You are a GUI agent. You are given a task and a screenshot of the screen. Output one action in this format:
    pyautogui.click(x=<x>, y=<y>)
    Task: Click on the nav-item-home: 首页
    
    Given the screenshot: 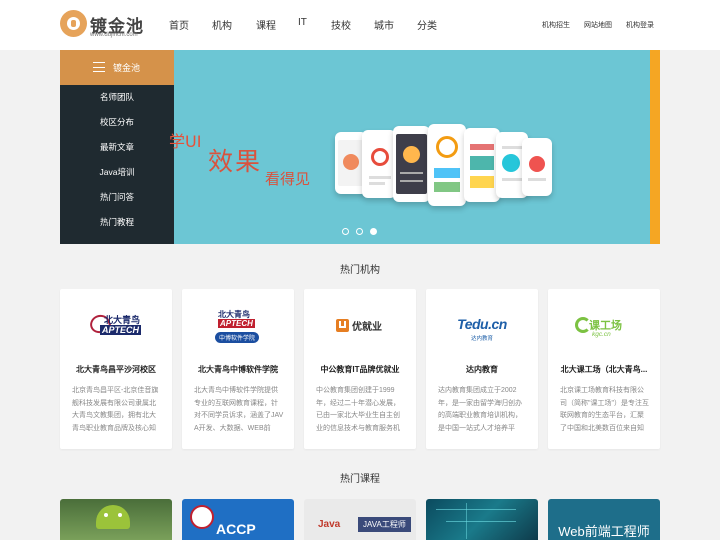 What is the action you would take?
    pyautogui.click(x=179, y=24)
    